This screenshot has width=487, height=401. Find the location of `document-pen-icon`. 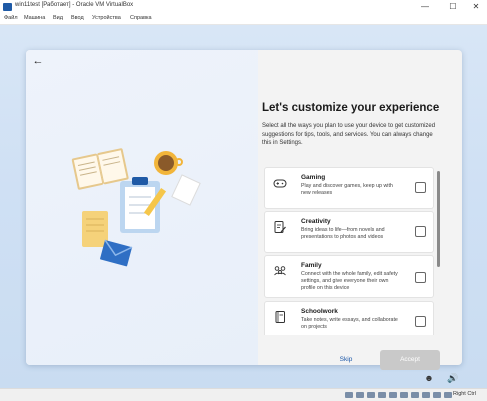

document-pen-icon is located at coordinates (280, 227).